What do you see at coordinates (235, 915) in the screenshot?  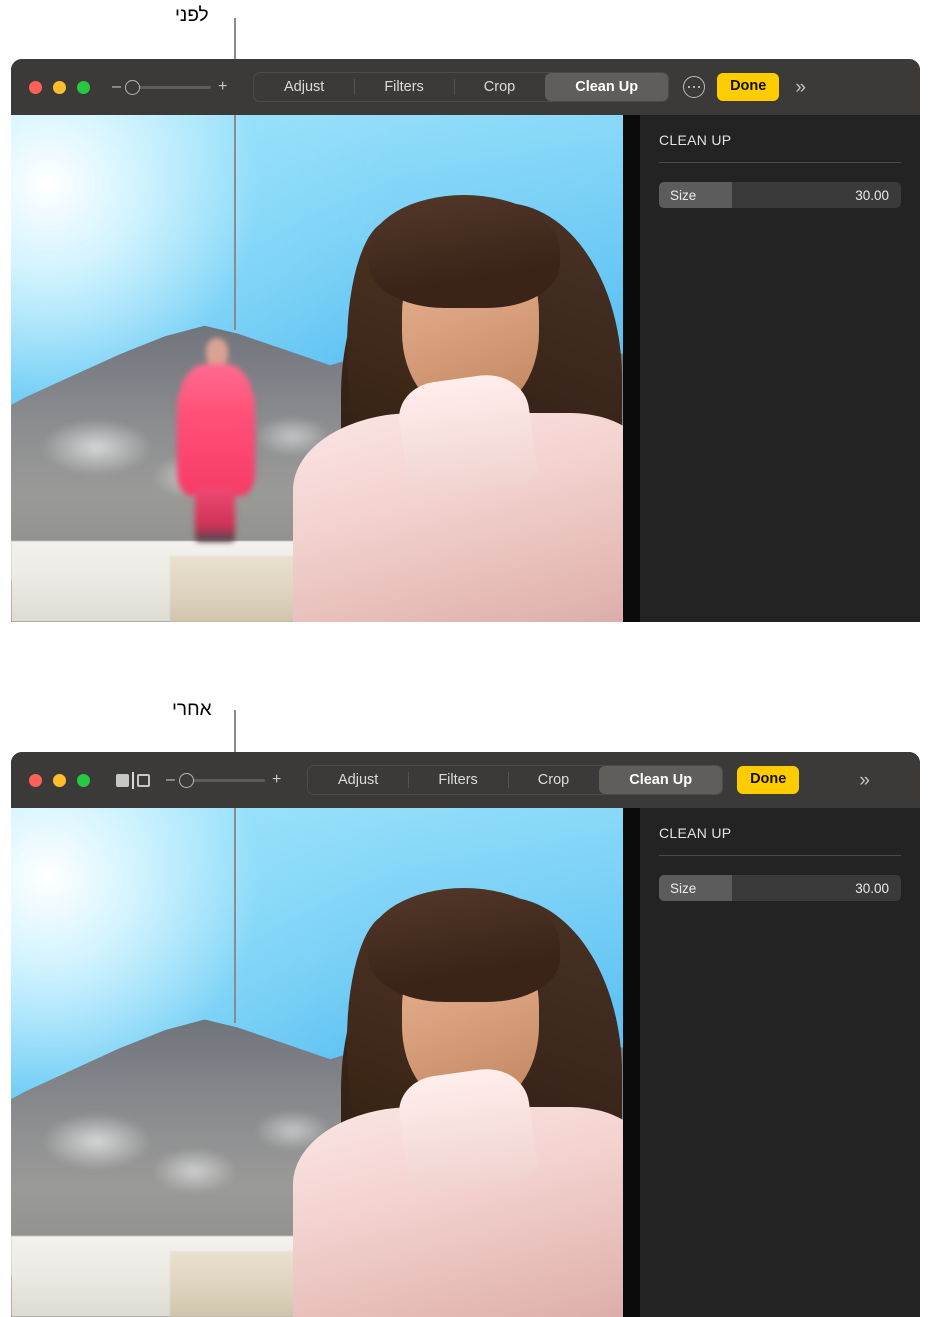 I see `callout-leader-line-after-inner` at bounding box center [235, 915].